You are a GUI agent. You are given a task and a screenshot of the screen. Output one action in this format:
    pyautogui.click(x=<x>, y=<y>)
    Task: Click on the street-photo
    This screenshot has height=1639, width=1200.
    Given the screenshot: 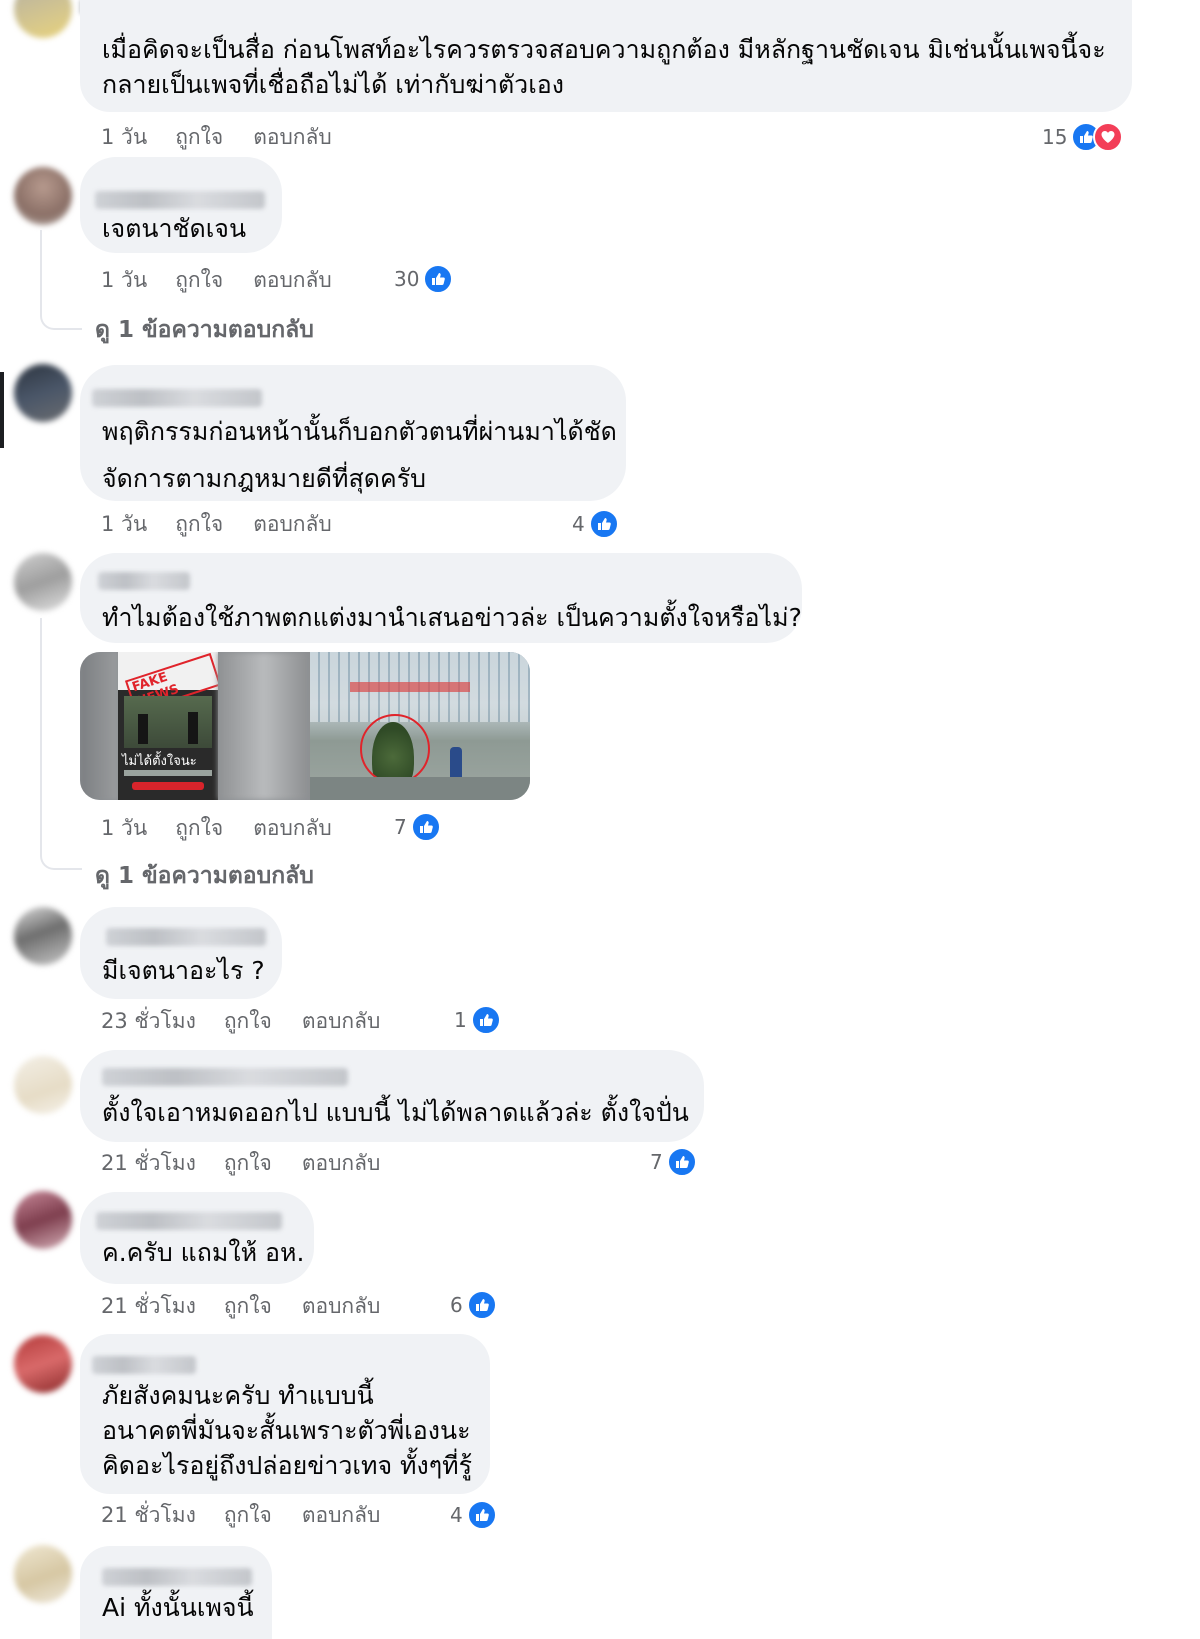 What is the action you would take?
    pyautogui.click(x=420, y=726)
    